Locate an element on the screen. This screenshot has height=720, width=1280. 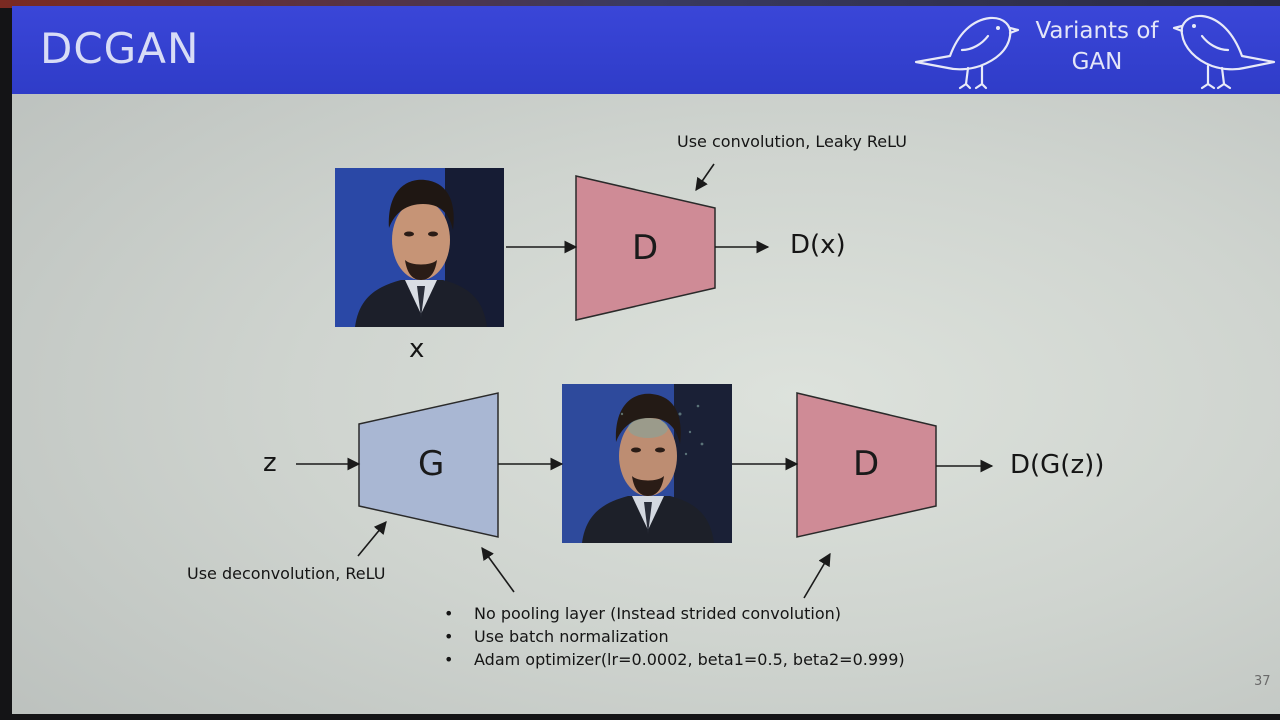
input-x-label: x is located at coordinates (417, 349).